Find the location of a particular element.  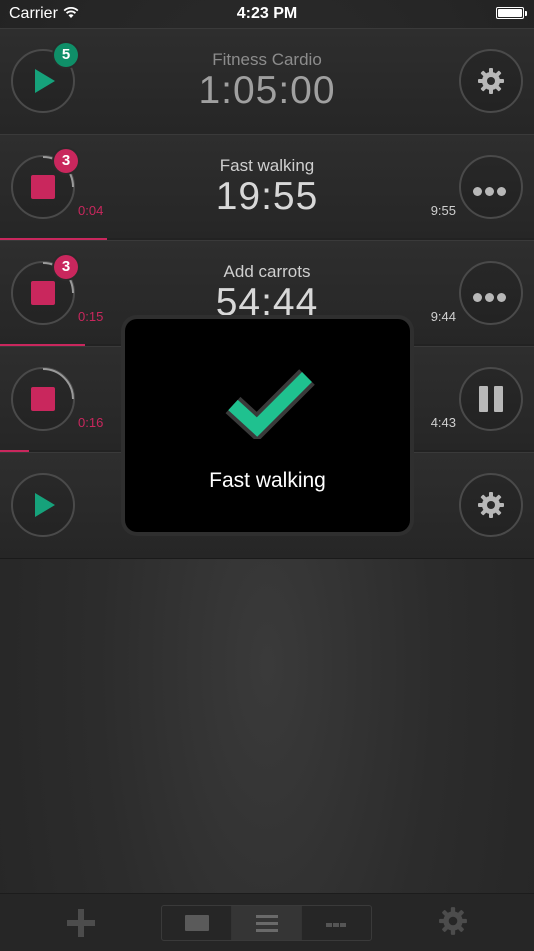

remaining-time: 9:55 is located at coordinates (443, 210).